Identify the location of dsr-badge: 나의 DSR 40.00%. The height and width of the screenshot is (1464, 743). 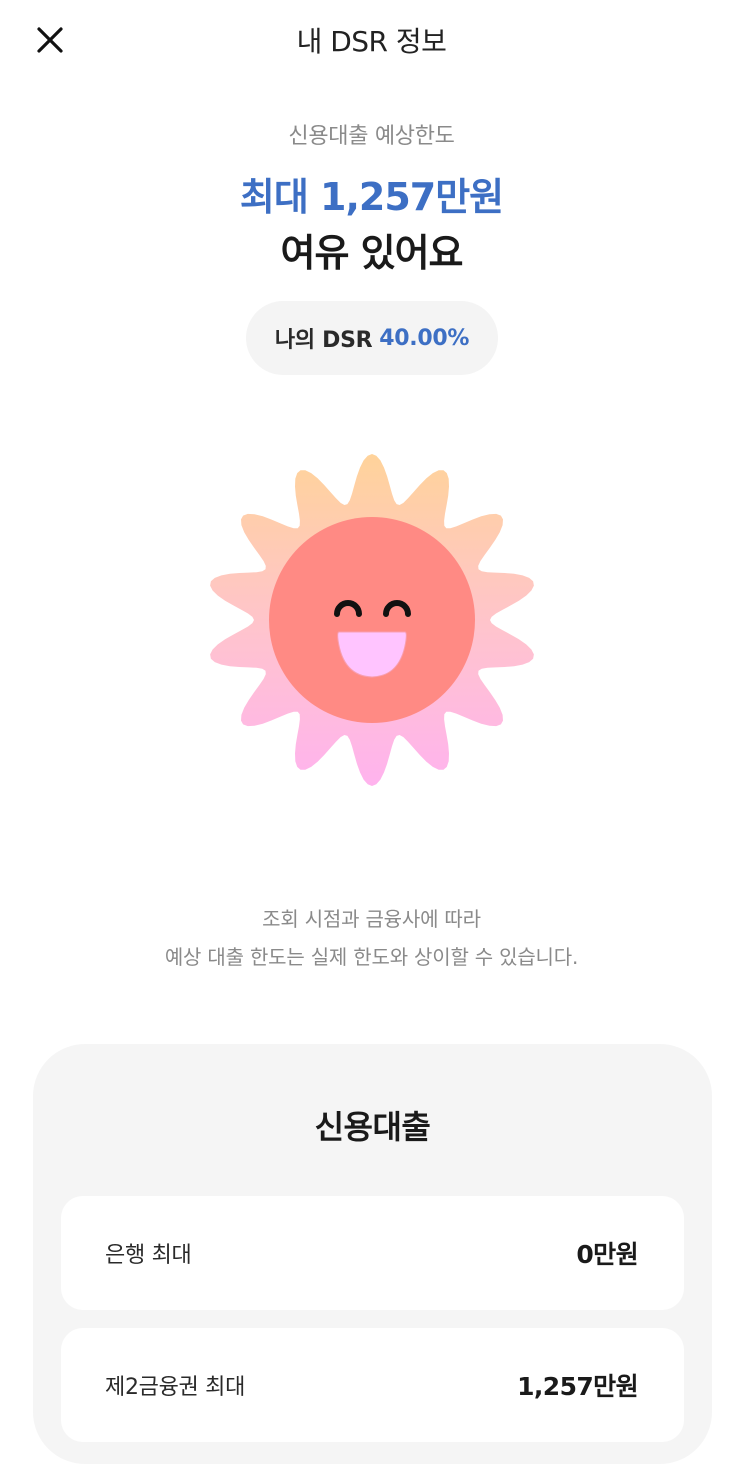
(372, 338).